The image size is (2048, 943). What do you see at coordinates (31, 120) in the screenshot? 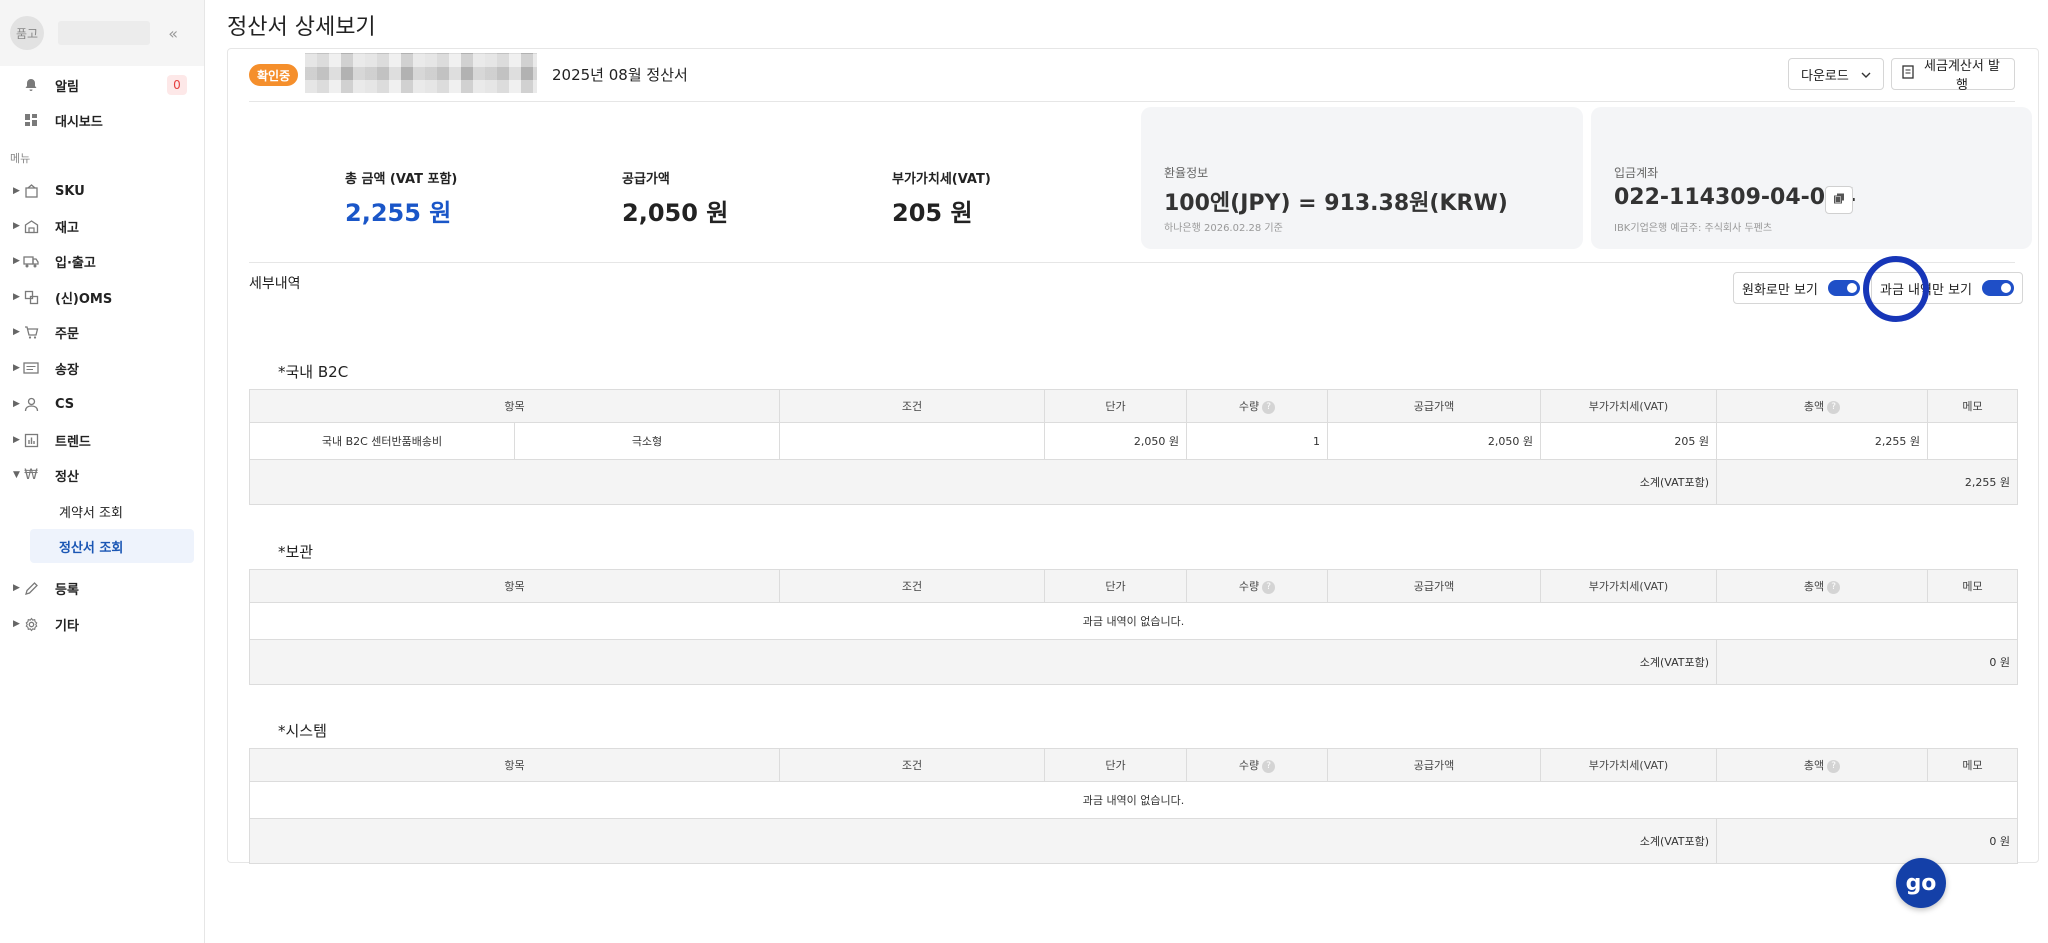
I see `dashboard-icon` at bounding box center [31, 120].